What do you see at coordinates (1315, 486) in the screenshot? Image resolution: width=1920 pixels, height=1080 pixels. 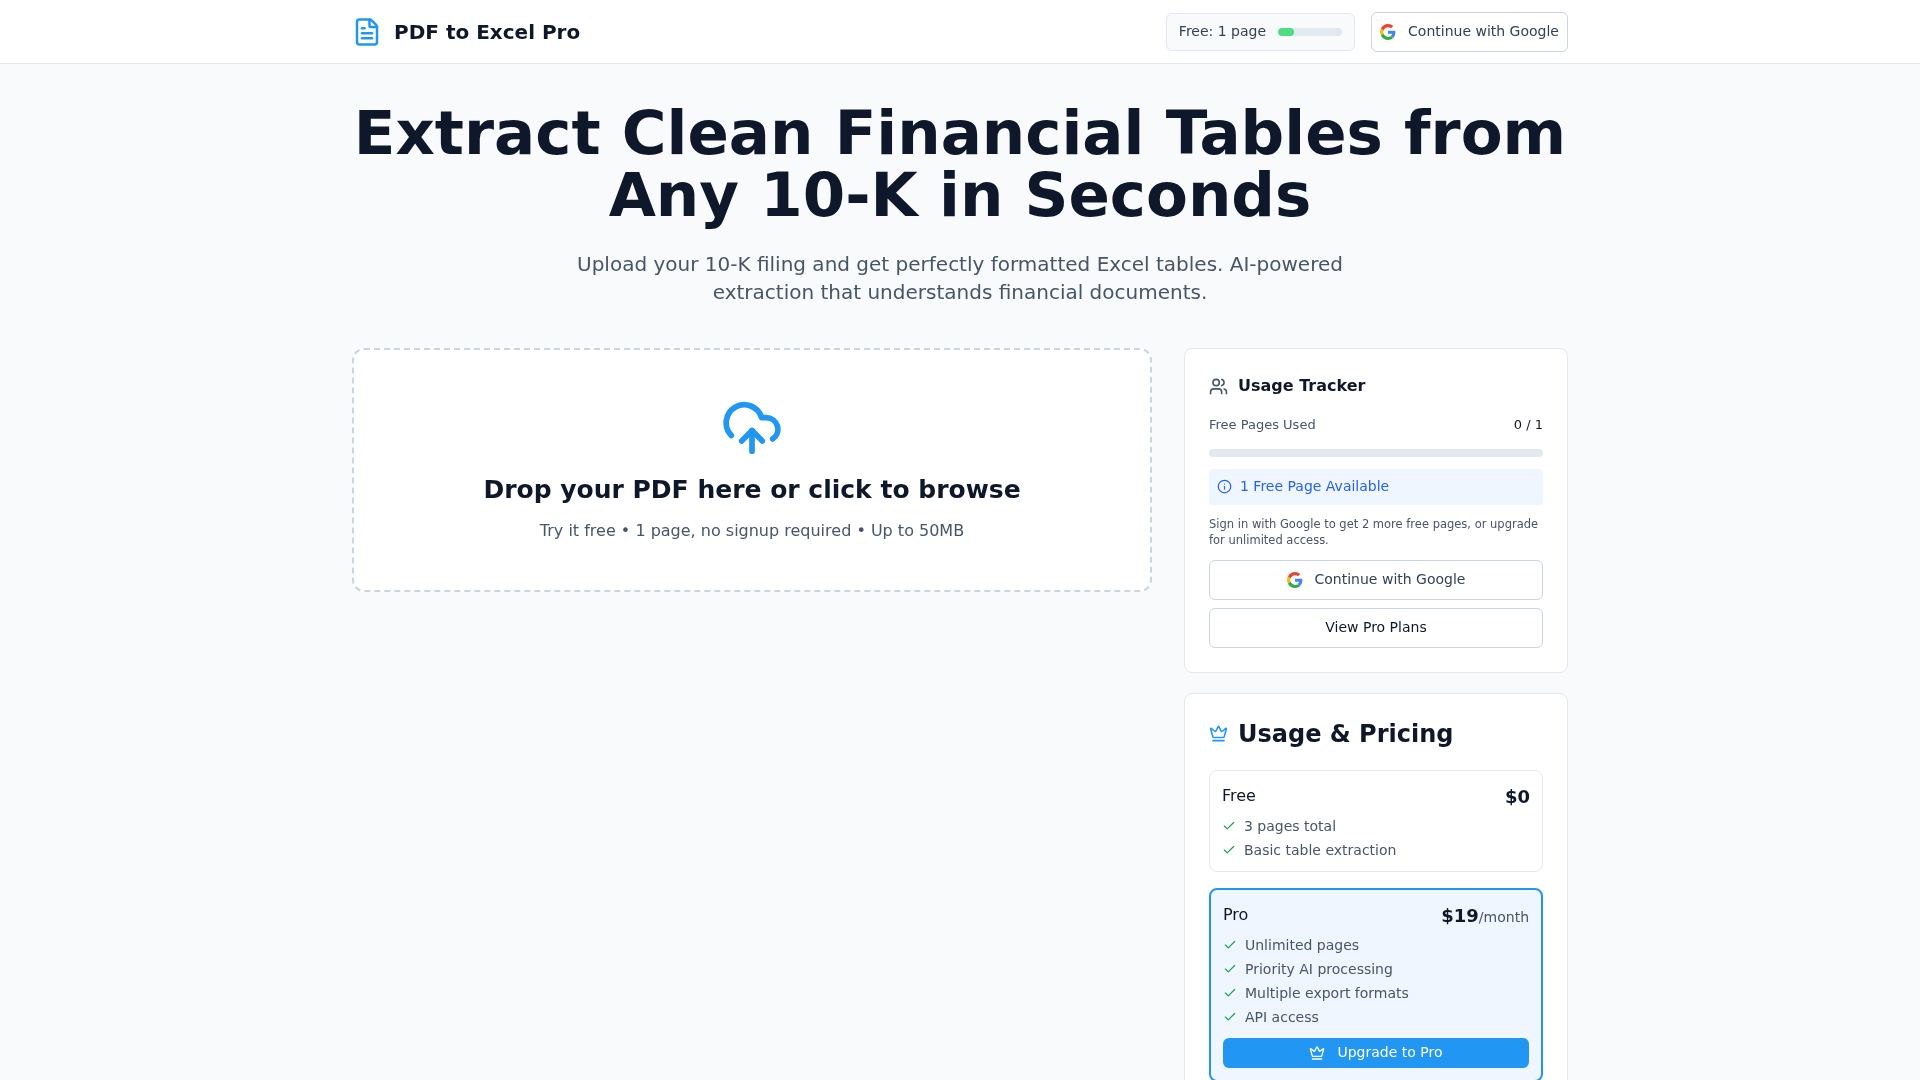 I see `notice-text: 1 Free Page Available` at bounding box center [1315, 486].